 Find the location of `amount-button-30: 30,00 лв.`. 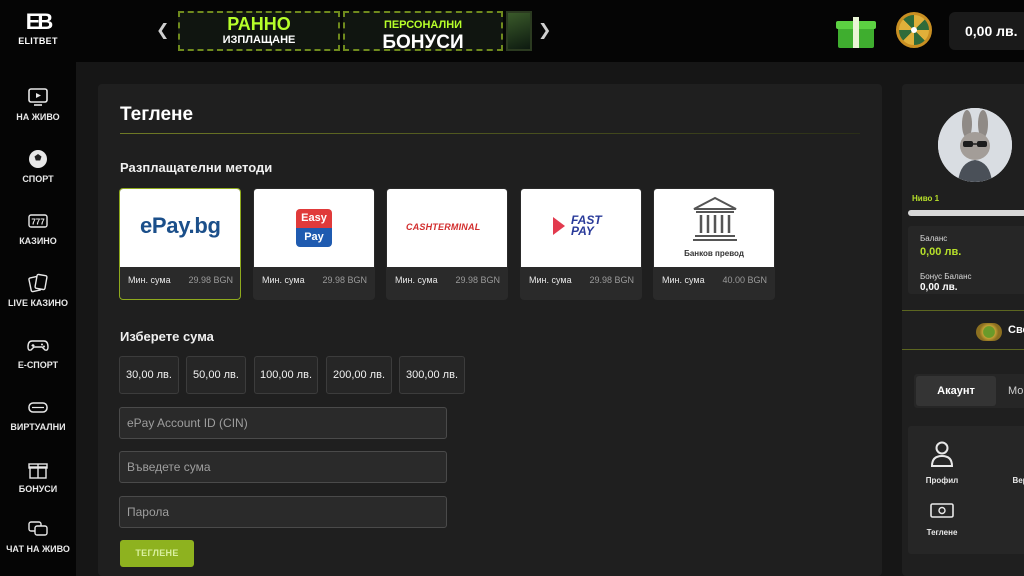

amount-button-30: 30,00 лв. is located at coordinates (149, 375).